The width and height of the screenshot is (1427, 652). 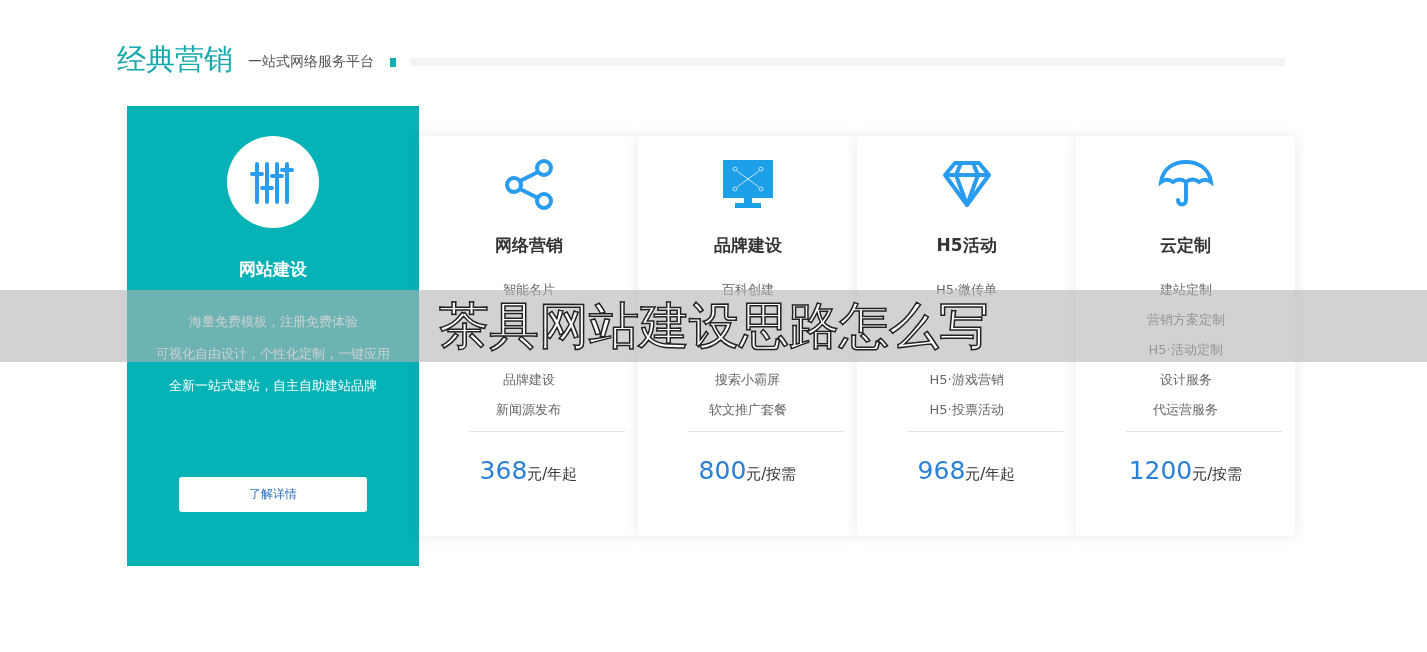 What do you see at coordinates (966, 245) in the screenshot?
I see `card-title: H5活动` at bounding box center [966, 245].